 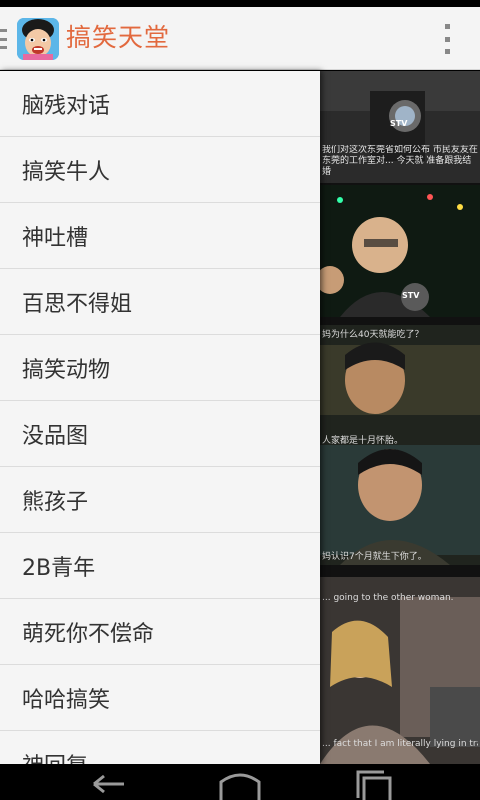 I want to click on feed-caption: 人家都是十月怀胎。, so click(x=363, y=441).